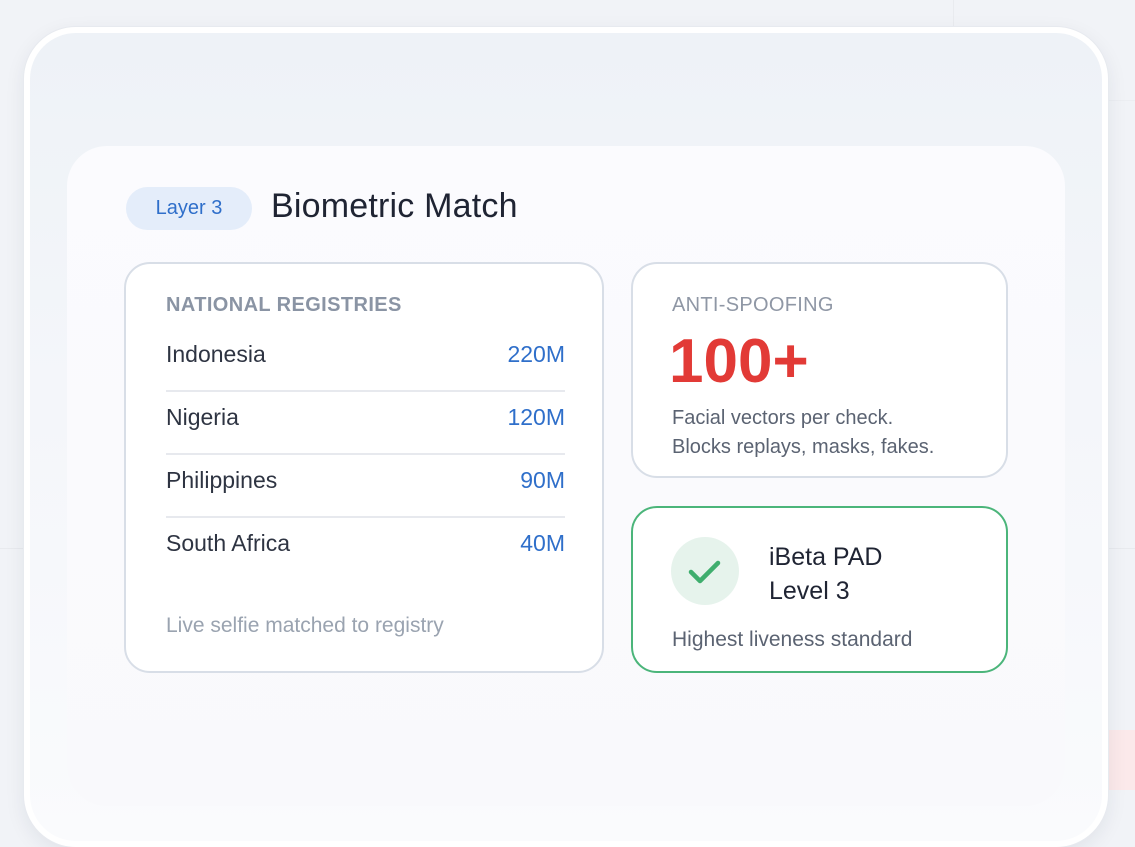 This screenshot has height=847, width=1135. Describe the element at coordinates (189, 208) in the screenshot. I see `layer-badge: Layer 3` at that location.